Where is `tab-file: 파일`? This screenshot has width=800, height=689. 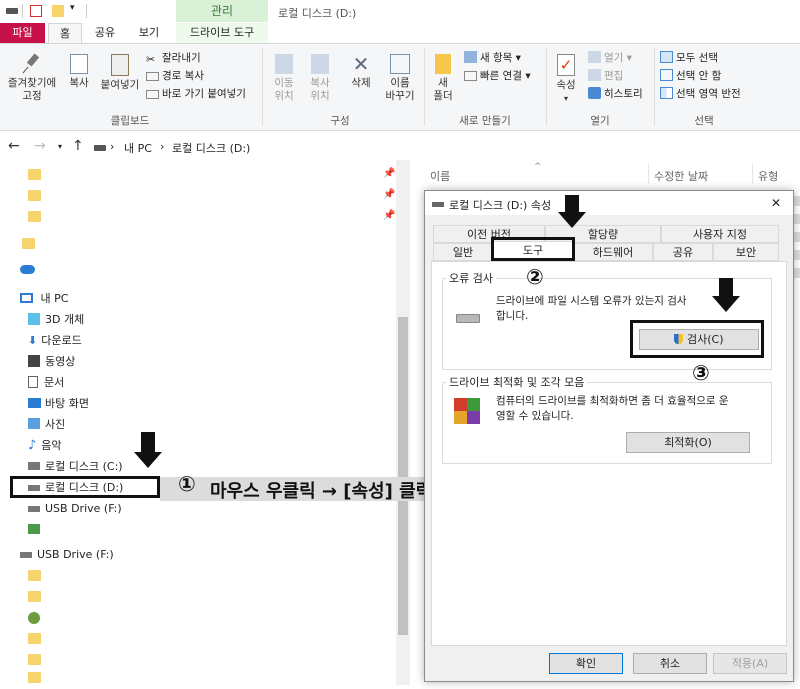
tab-file: 파일 is located at coordinates (22, 33).